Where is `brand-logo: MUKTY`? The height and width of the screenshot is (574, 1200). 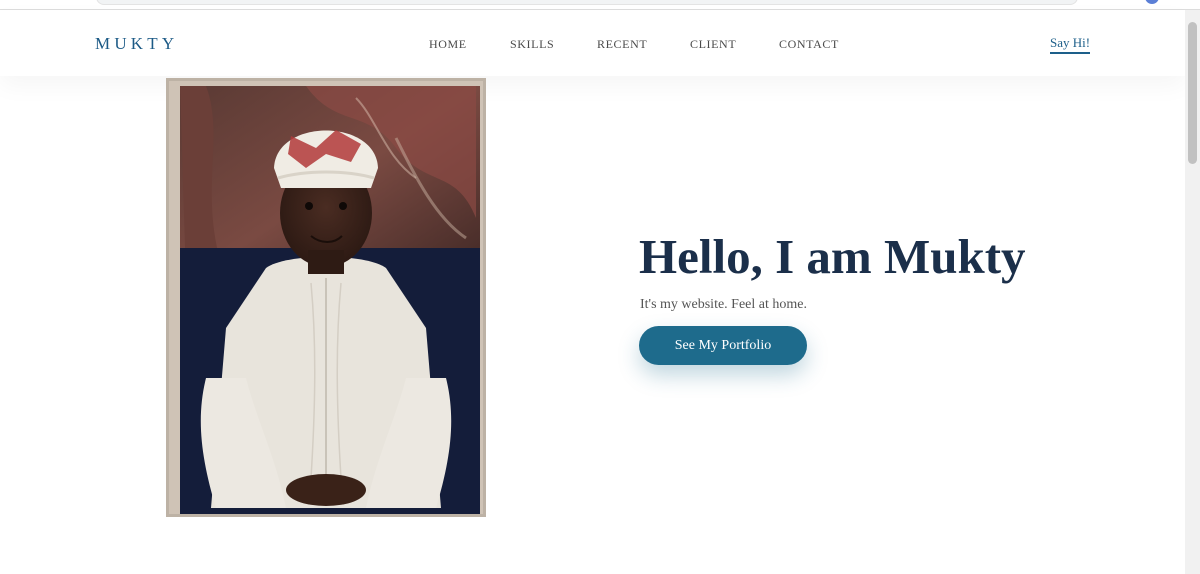
brand-logo: MUKTY is located at coordinates (136, 44).